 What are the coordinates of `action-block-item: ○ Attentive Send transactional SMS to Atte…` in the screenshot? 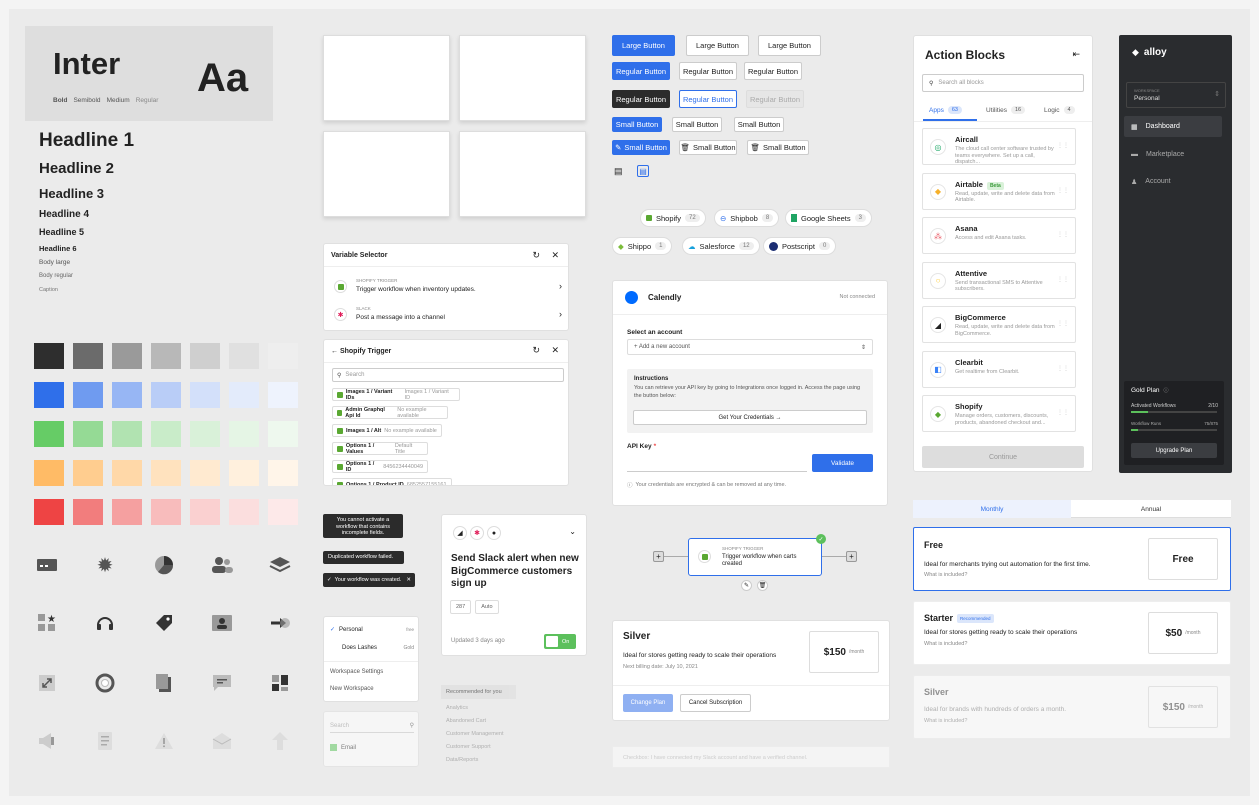 It's located at (999, 280).